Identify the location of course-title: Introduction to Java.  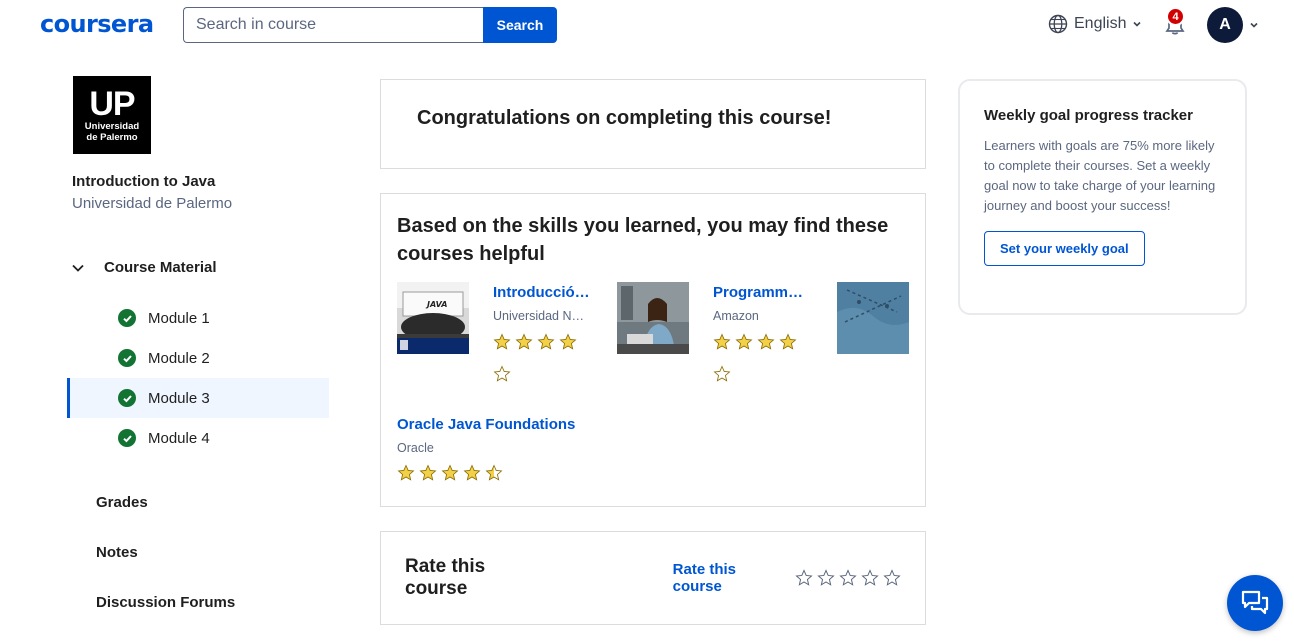
(144, 181).